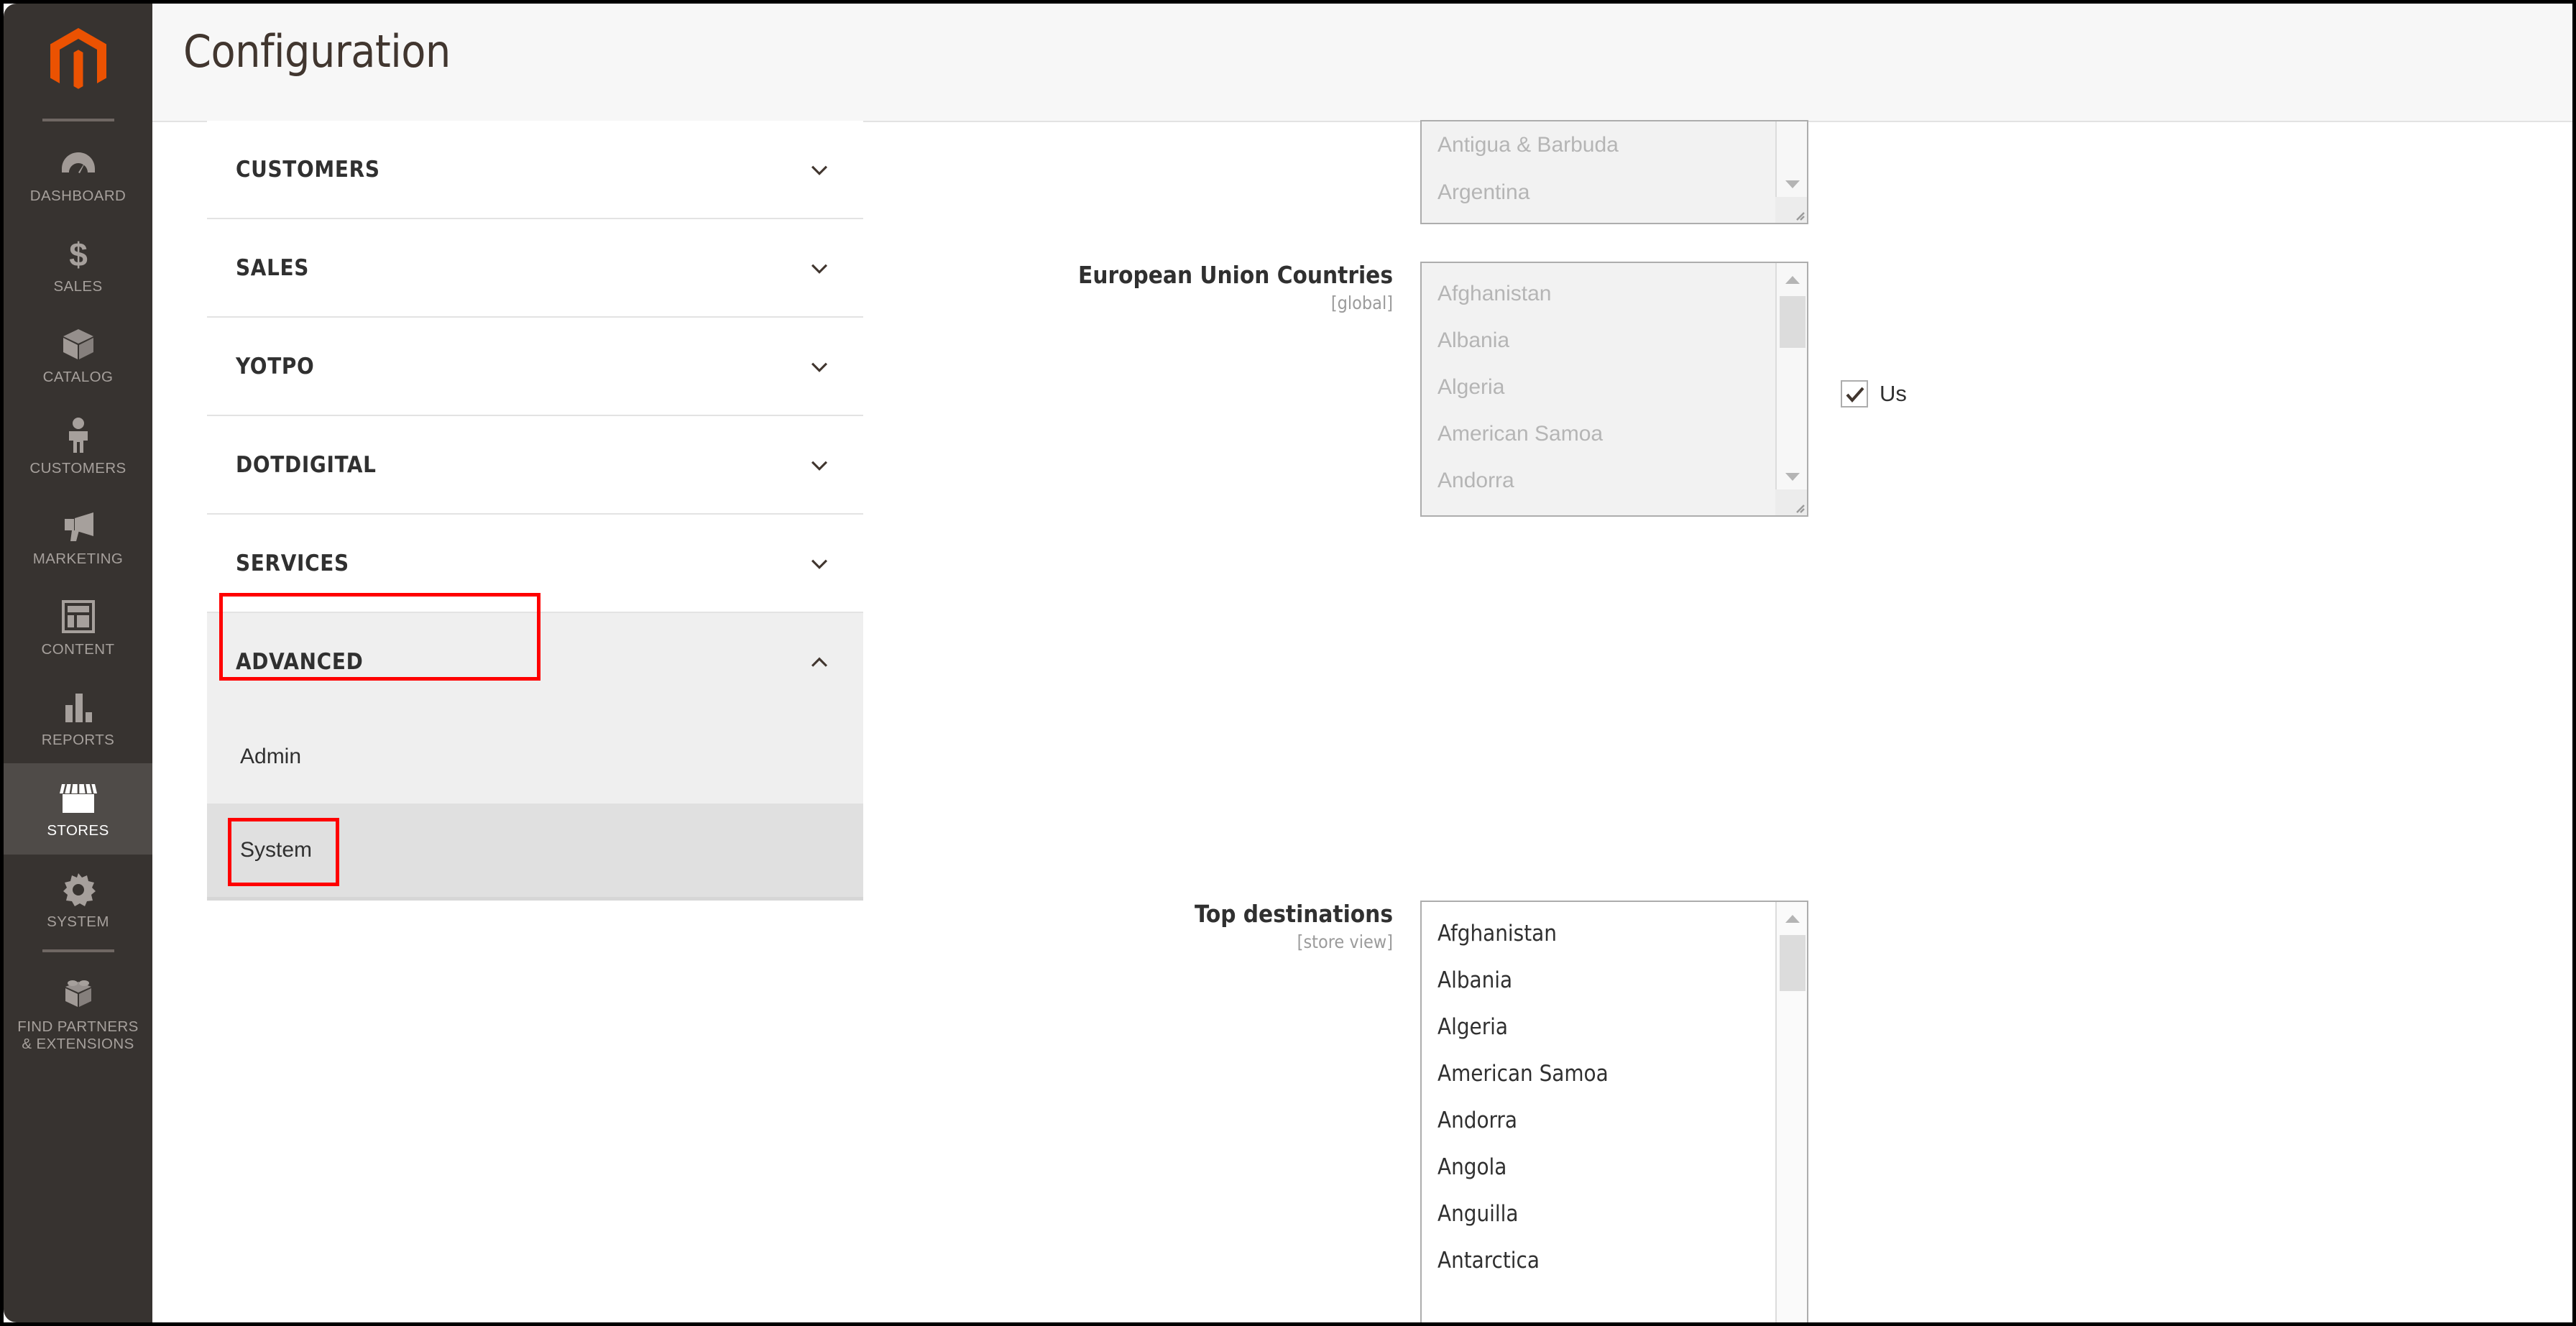 The height and width of the screenshot is (1326, 2576). Describe the element at coordinates (1345, 941) in the screenshot. I see `field-scope: [store view]` at that location.